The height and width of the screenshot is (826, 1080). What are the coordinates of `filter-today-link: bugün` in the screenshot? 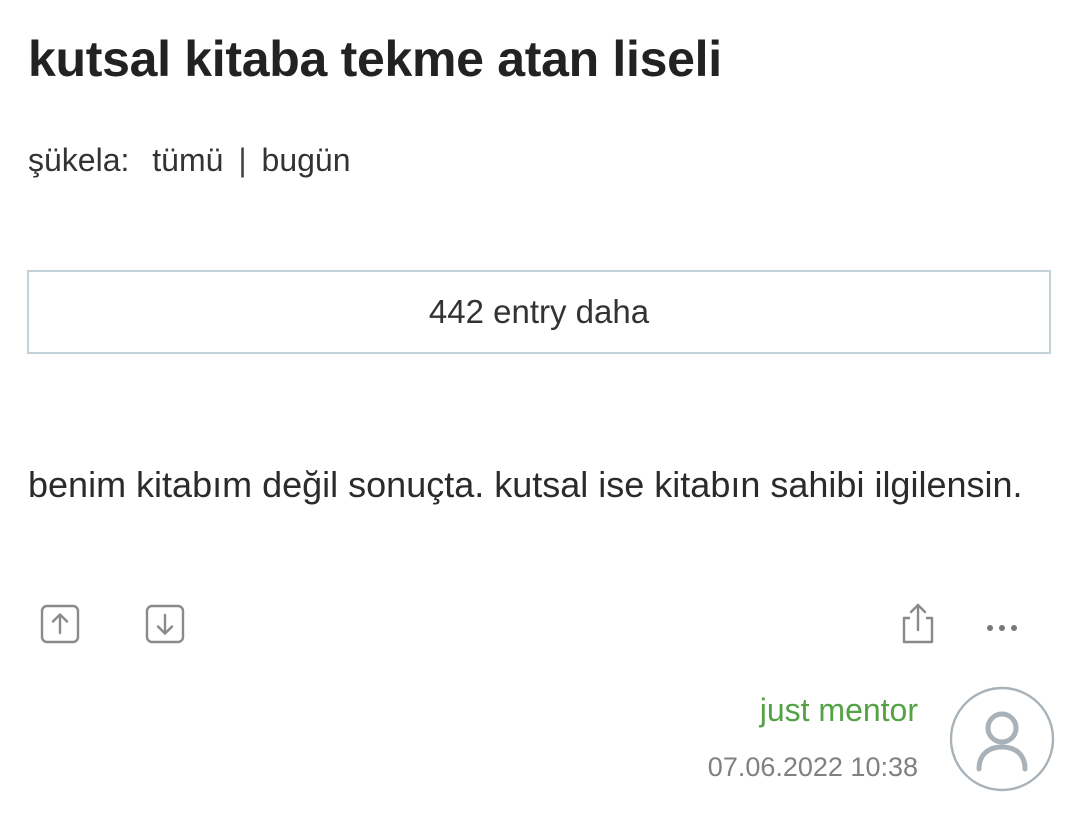 It's located at (306, 160).